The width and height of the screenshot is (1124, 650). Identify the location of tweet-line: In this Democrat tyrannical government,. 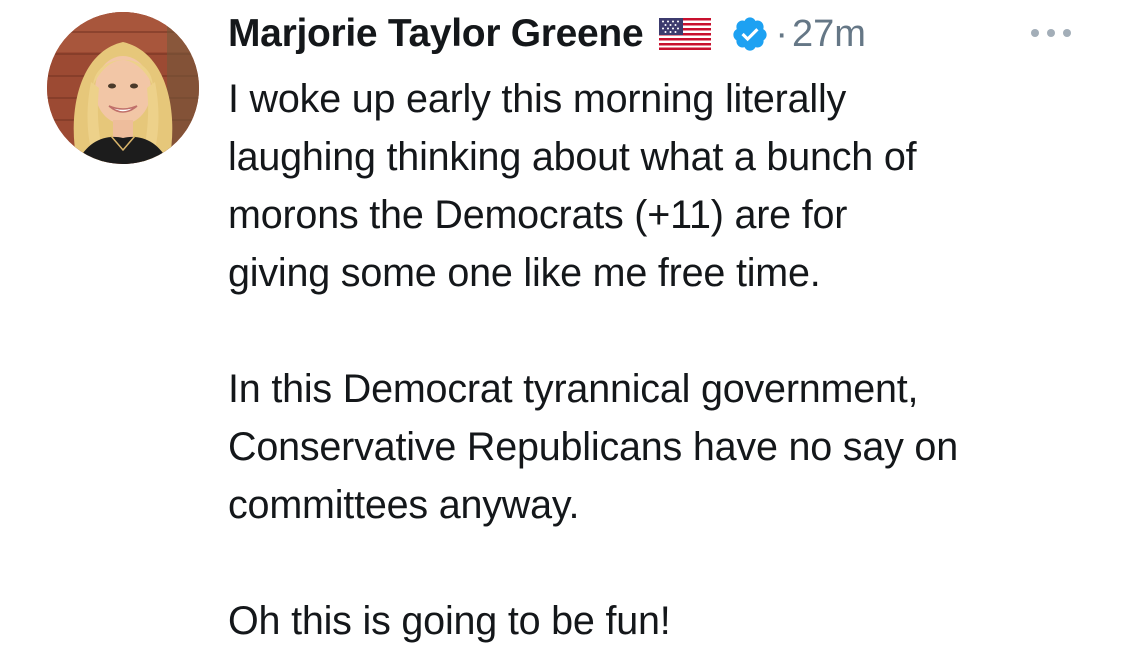
(573, 389).